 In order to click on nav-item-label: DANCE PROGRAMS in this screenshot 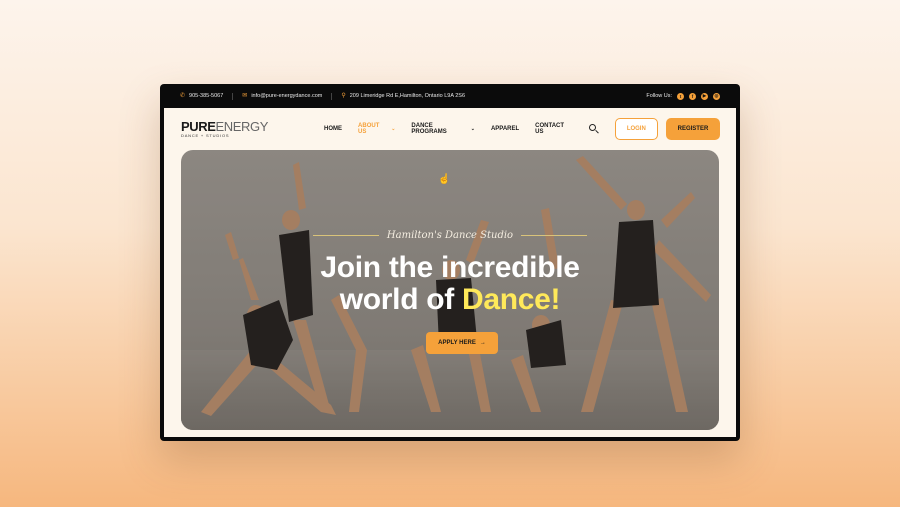, I will do `click(429, 129)`.